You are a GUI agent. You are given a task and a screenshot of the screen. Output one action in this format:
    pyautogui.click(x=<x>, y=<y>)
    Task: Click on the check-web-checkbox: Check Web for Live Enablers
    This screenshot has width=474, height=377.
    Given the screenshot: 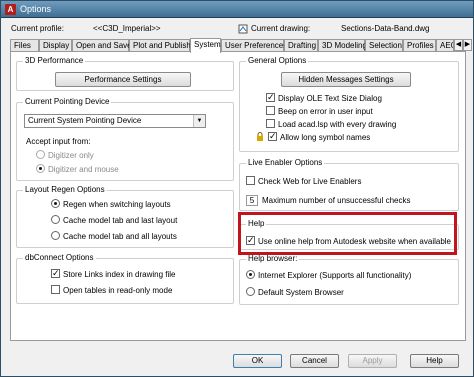 What is the action you would take?
    pyautogui.click(x=303, y=181)
    